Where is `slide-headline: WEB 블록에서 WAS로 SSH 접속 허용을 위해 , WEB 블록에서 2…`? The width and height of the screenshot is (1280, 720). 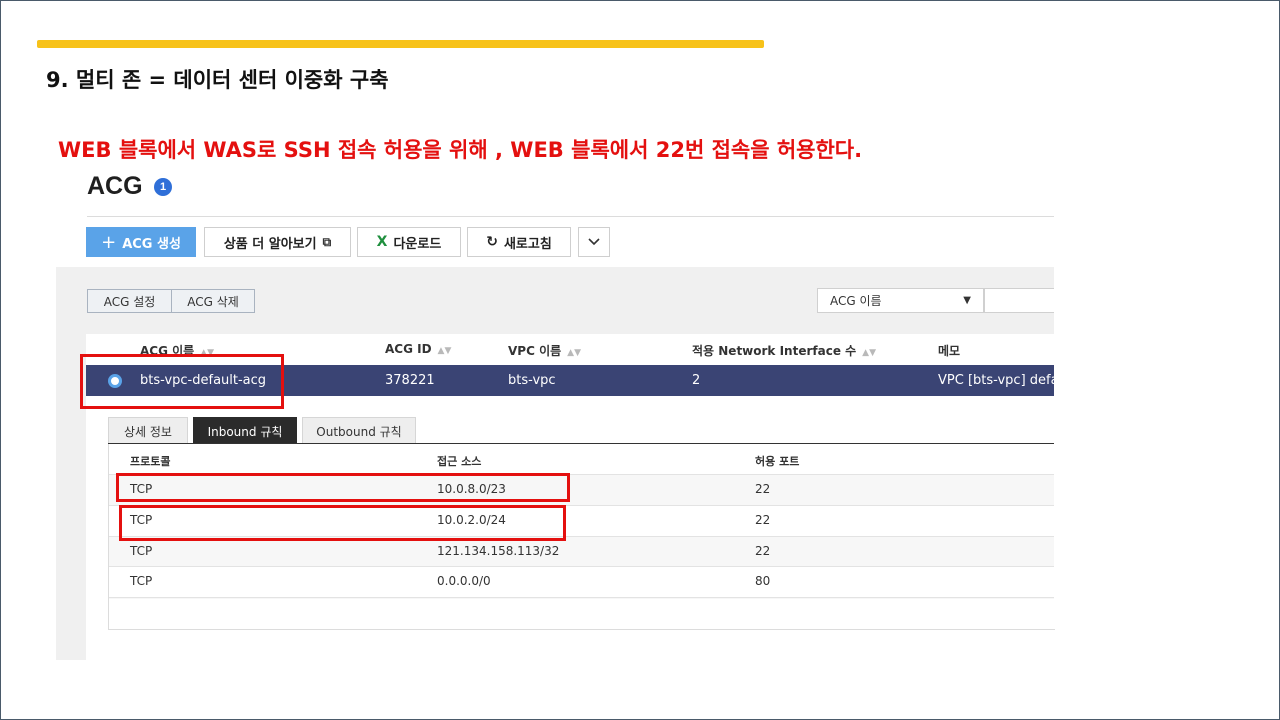
slide-headline: WEB 블록에서 WAS로 SSH 접속 허용을 위해 , WEB 블록에서 2… is located at coordinates (460, 150).